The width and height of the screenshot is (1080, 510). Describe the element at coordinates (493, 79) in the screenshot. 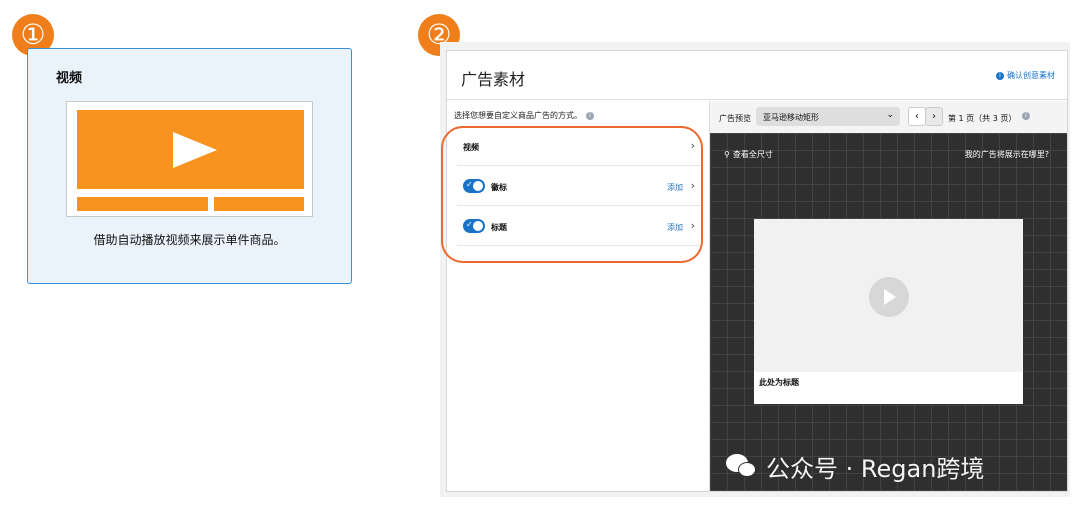

I see `panel-title: 广告素材` at that location.